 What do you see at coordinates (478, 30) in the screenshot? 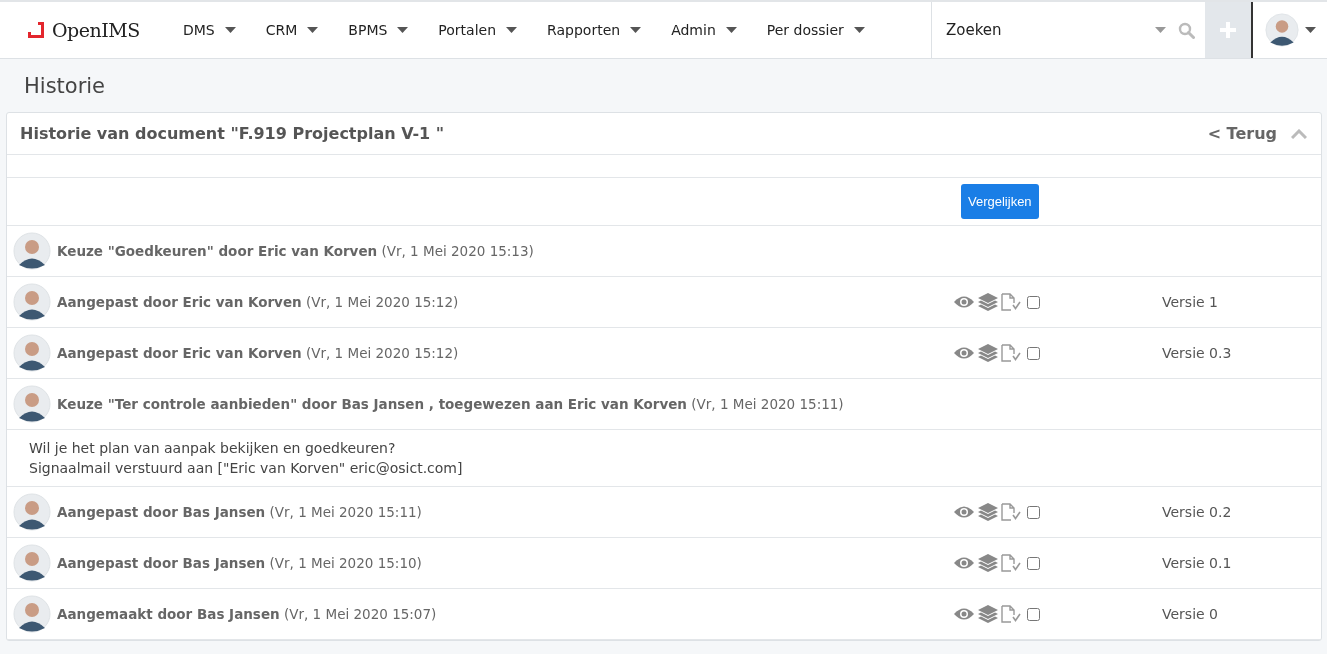
I see `nav-menu-item: Portalen` at bounding box center [478, 30].